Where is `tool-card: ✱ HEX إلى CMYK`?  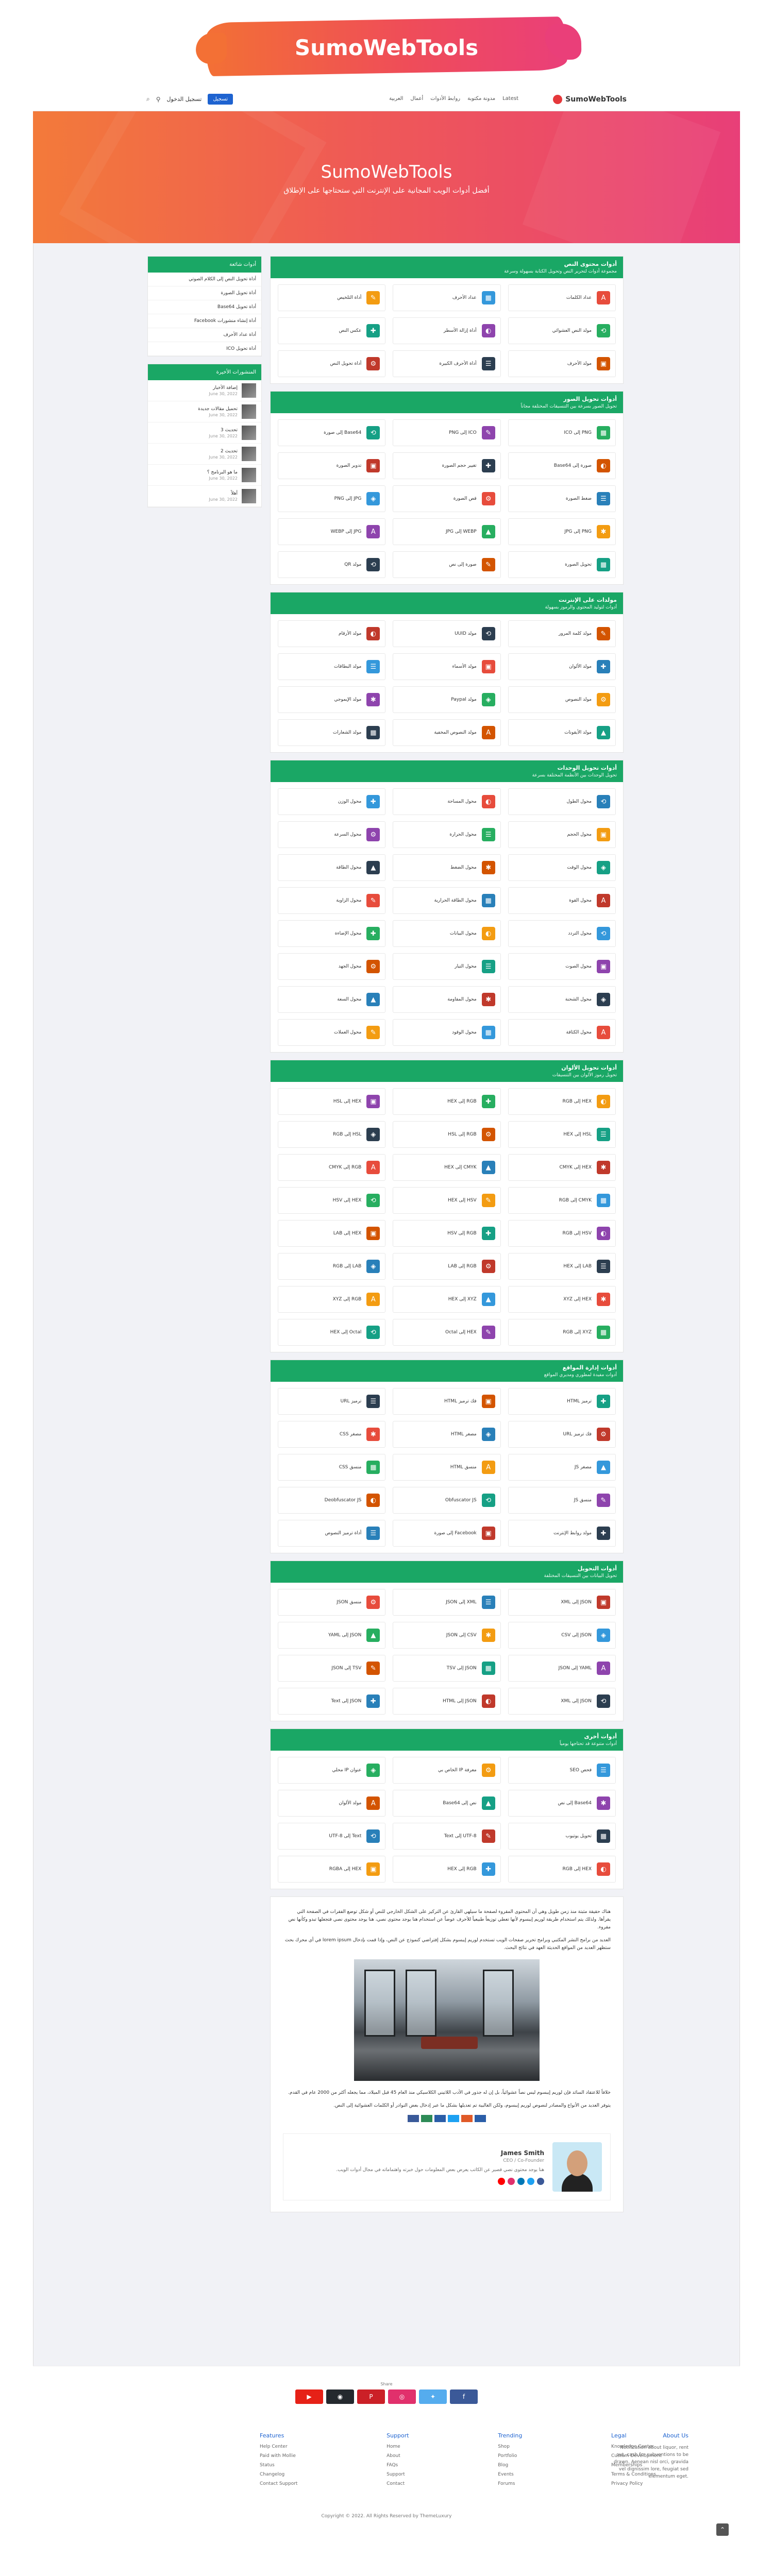 tool-card: ✱ HEX إلى CMYK is located at coordinates (562, 1167).